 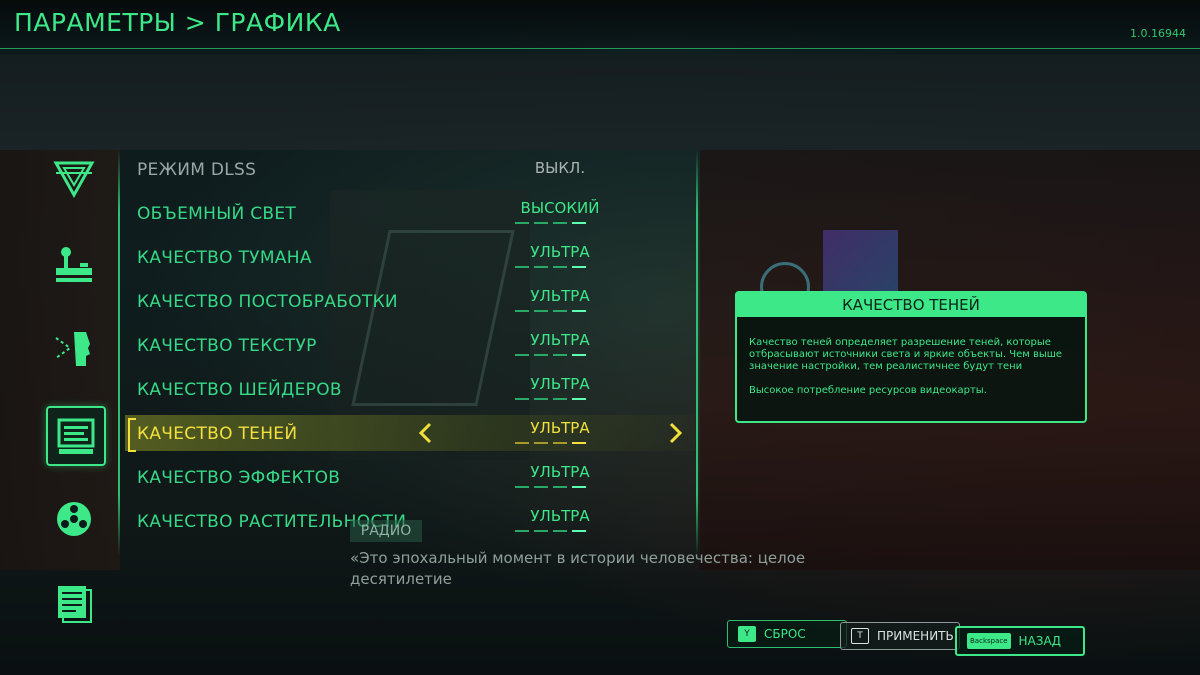 What do you see at coordinates (426, 433) in the screenshot?
I see `arrow-left-icon` at bounding box center [426, 433].